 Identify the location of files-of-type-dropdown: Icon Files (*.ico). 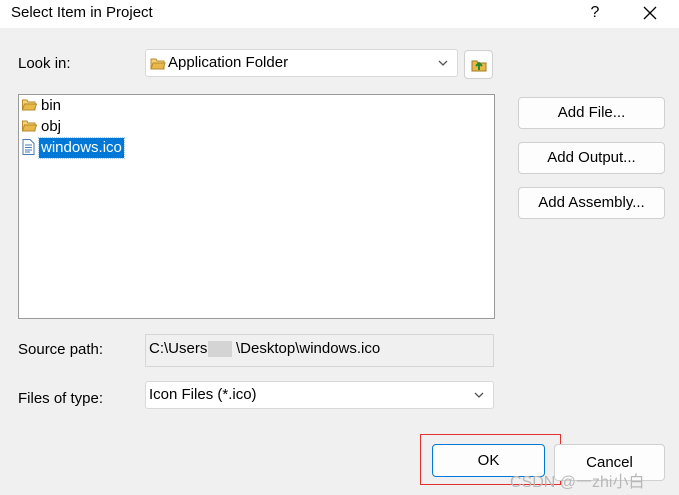
(319, 395).